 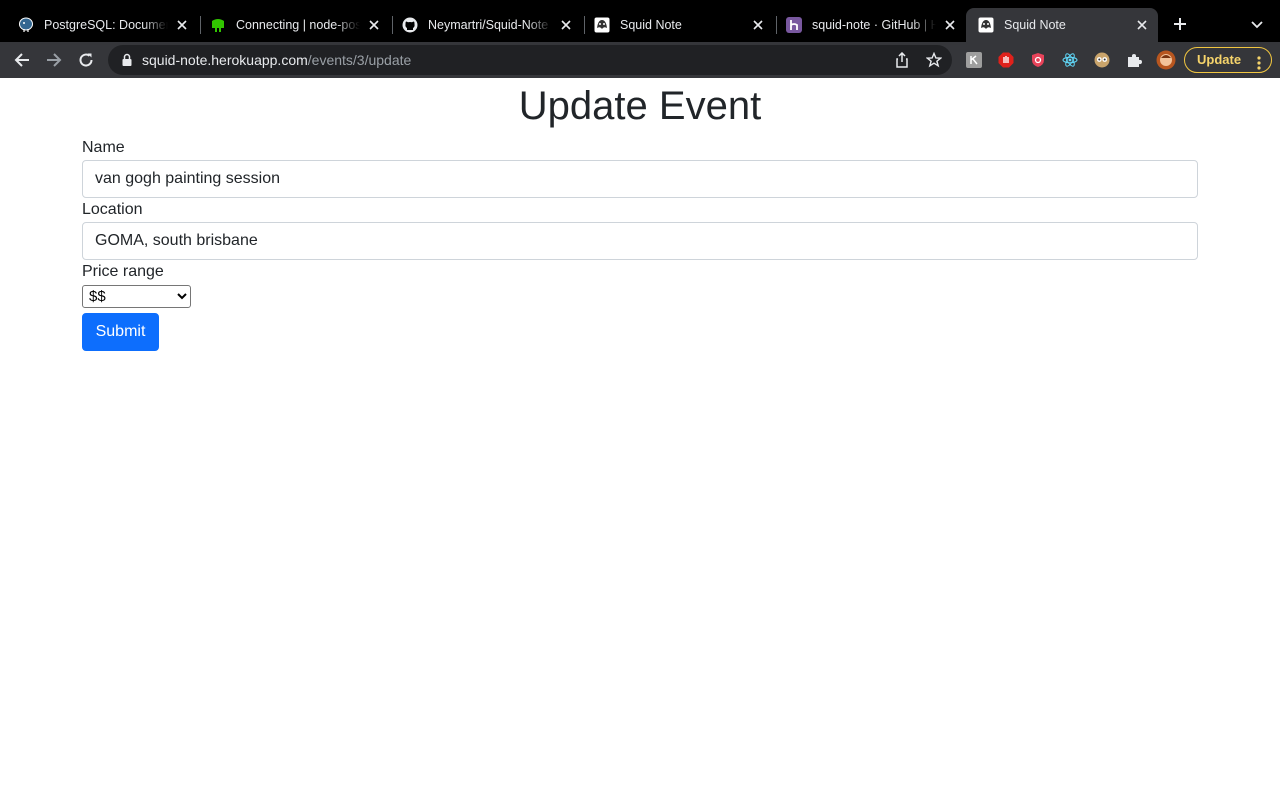 What do you see at coordinates (934, 59) in the screenshot?
I see `bookmark-star-icon` at bounding box center [934, 59].